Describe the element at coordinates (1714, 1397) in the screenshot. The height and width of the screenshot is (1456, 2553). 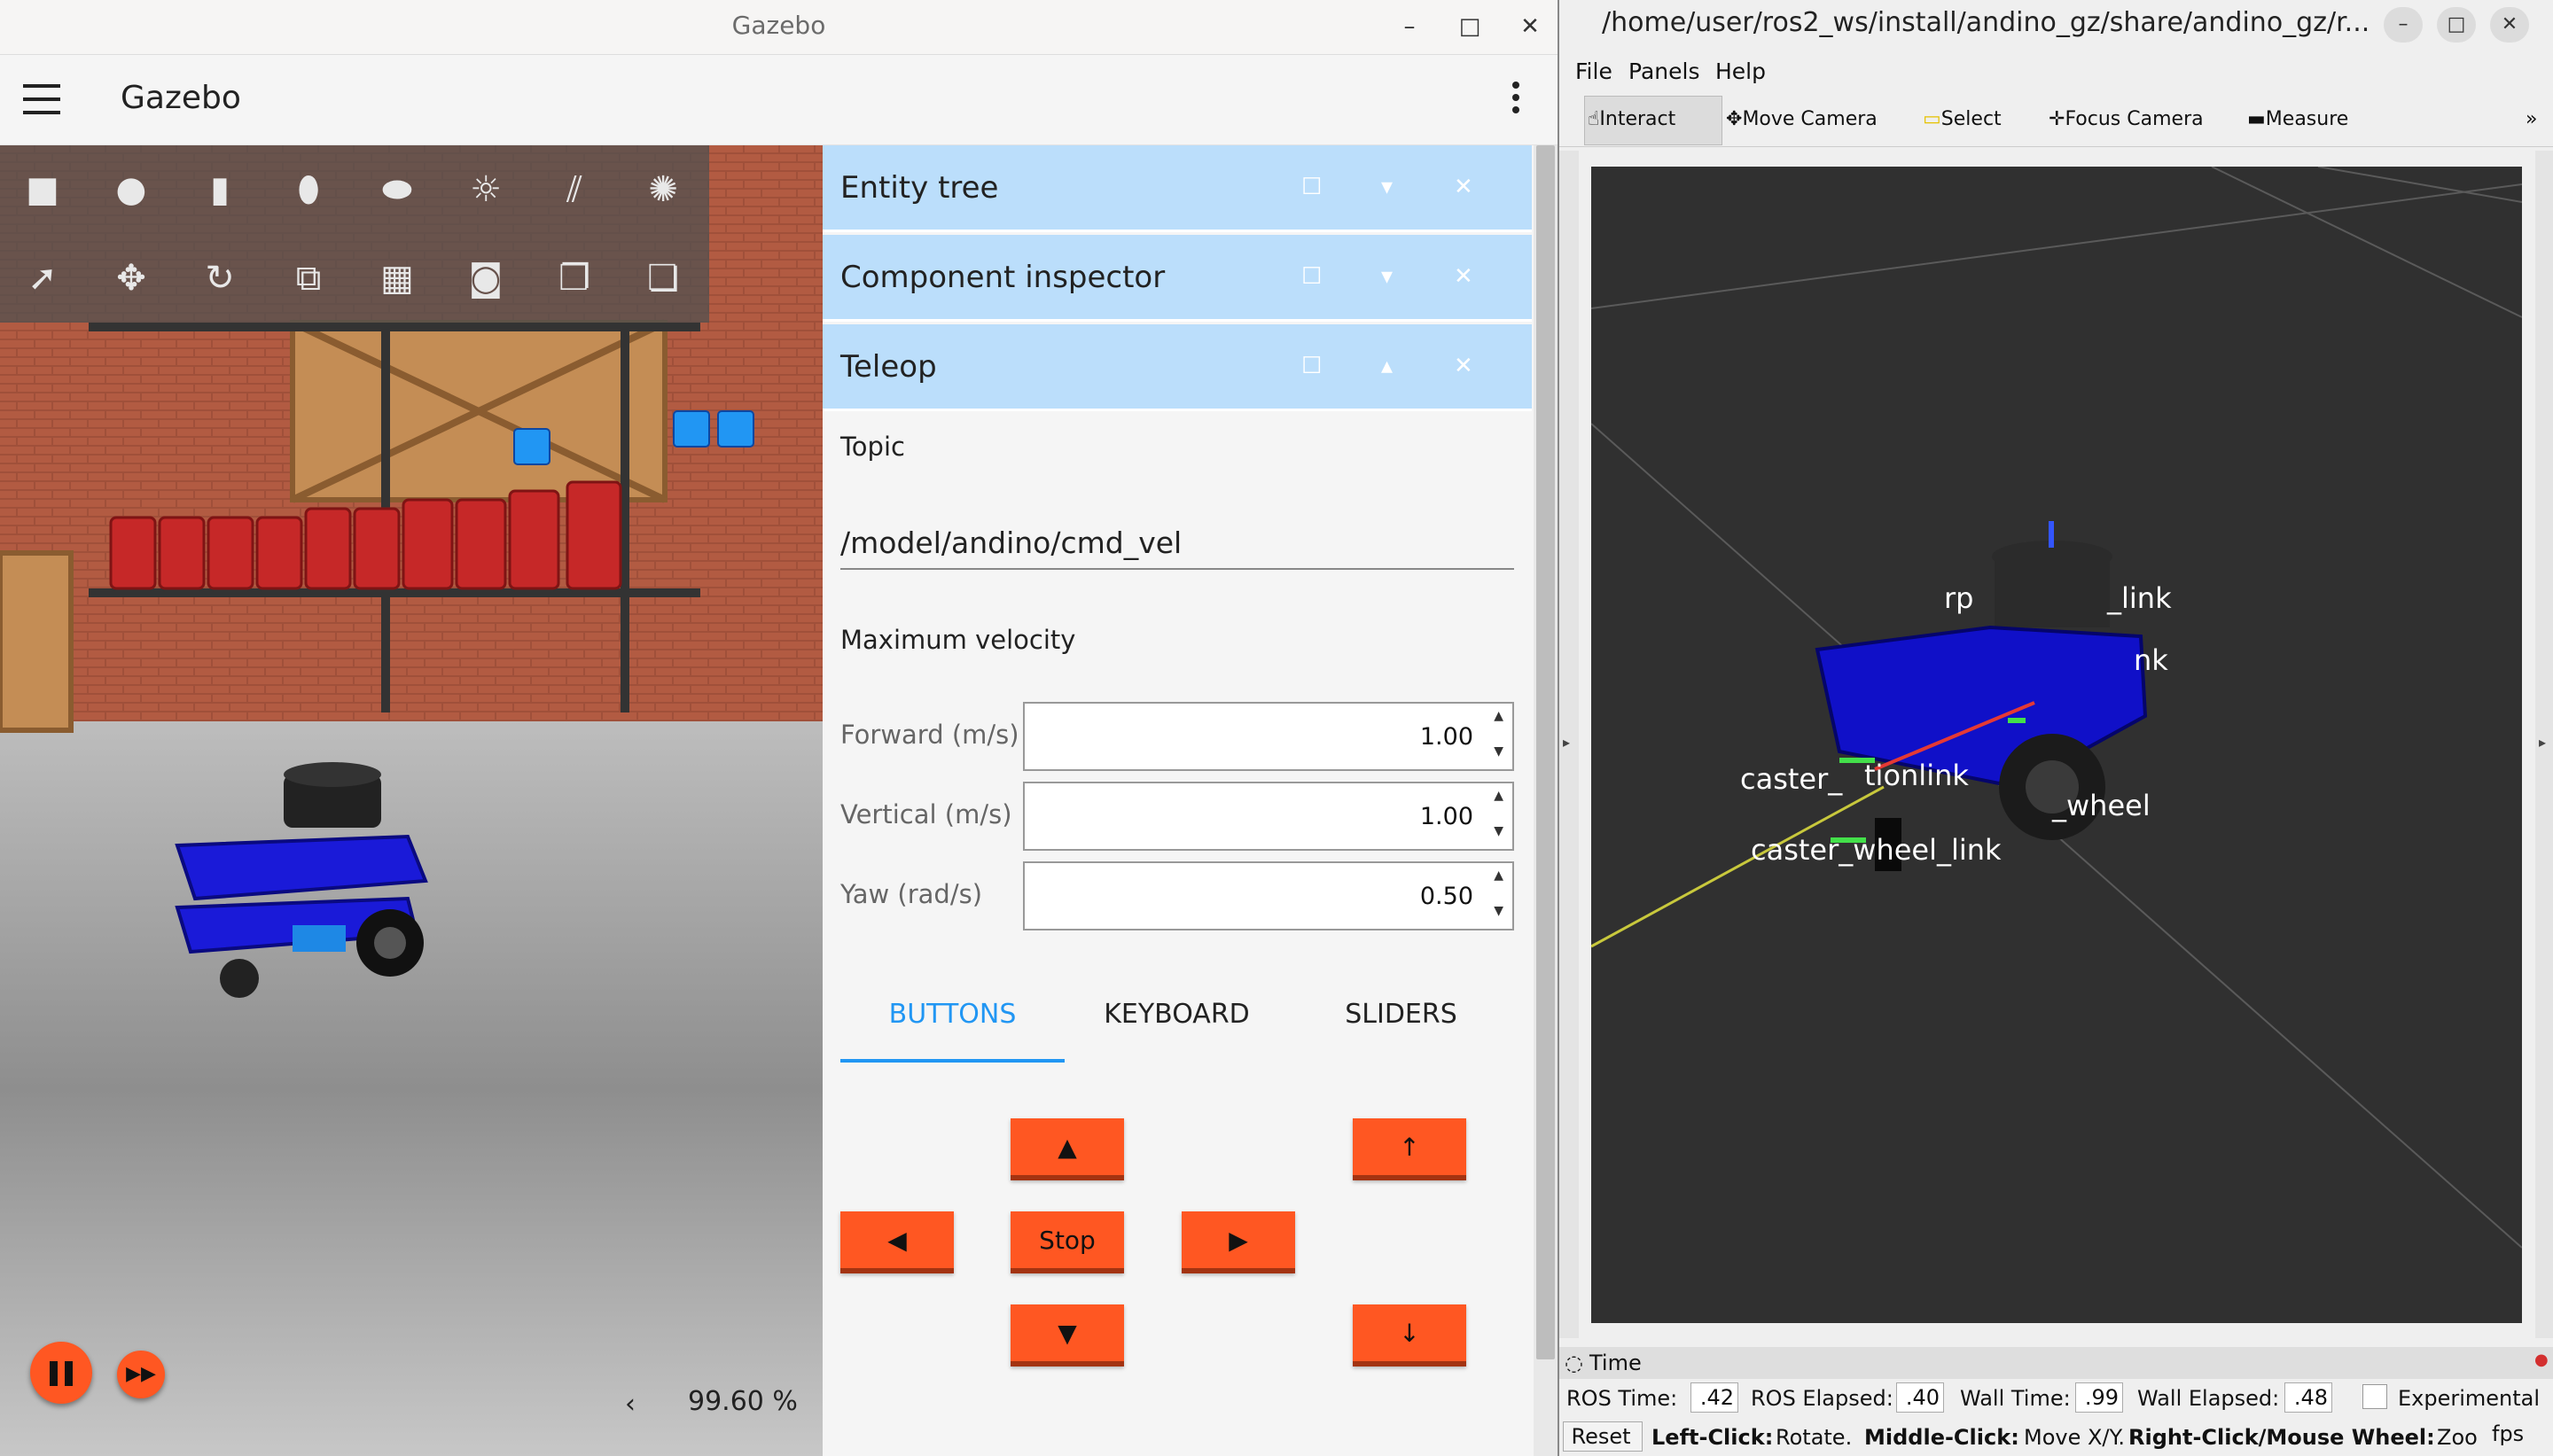
I see `ros-time-field: .42` at that location.